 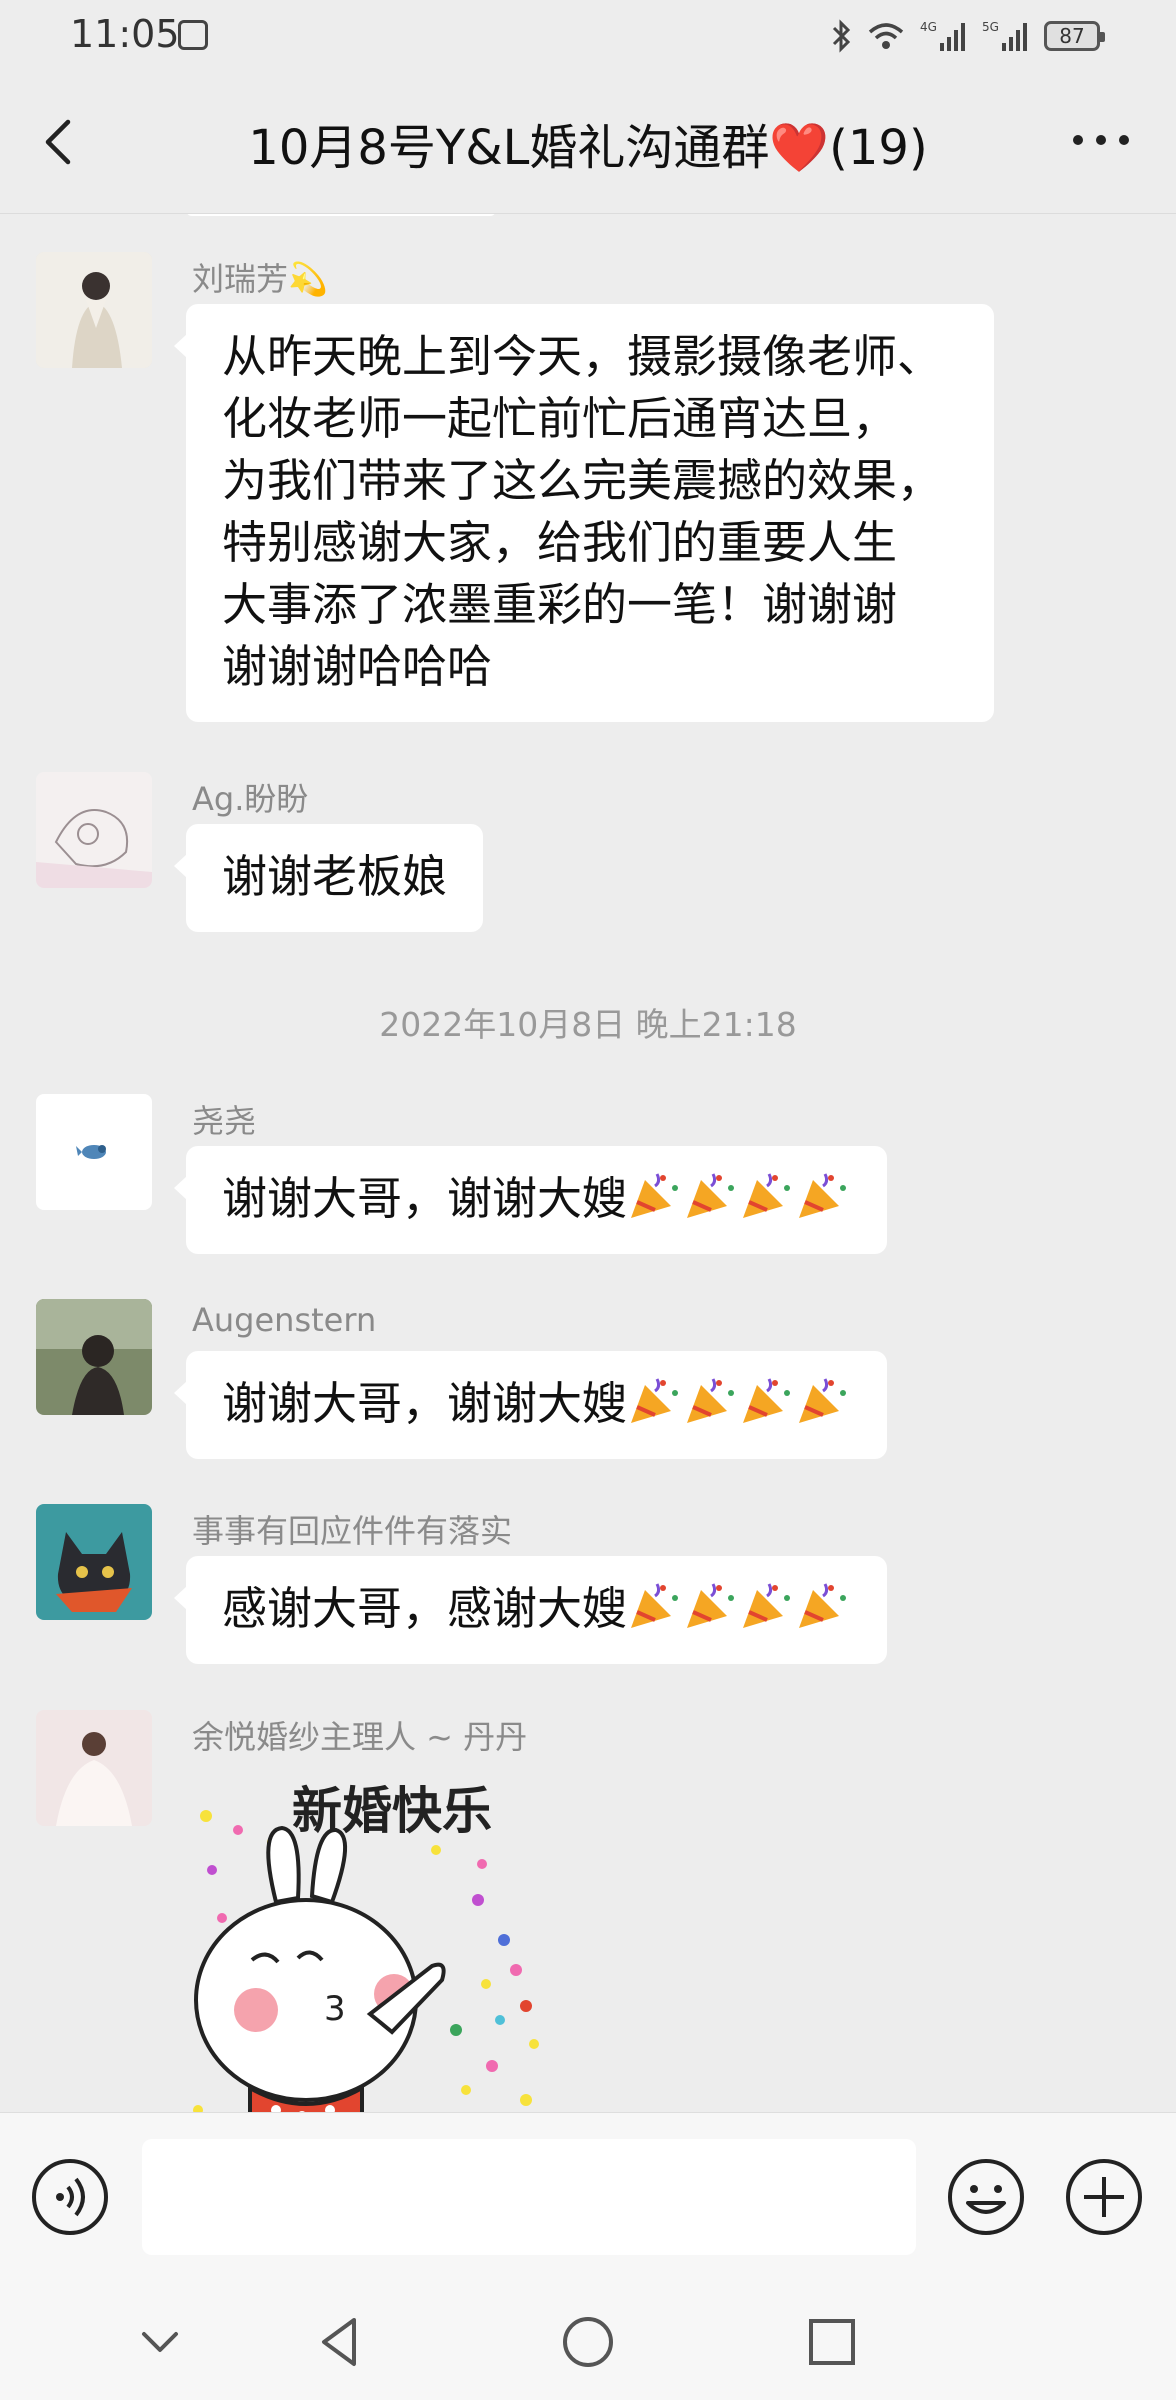 I want to click on signal-5g-icon: 5G, so click(x=1004, y=35).